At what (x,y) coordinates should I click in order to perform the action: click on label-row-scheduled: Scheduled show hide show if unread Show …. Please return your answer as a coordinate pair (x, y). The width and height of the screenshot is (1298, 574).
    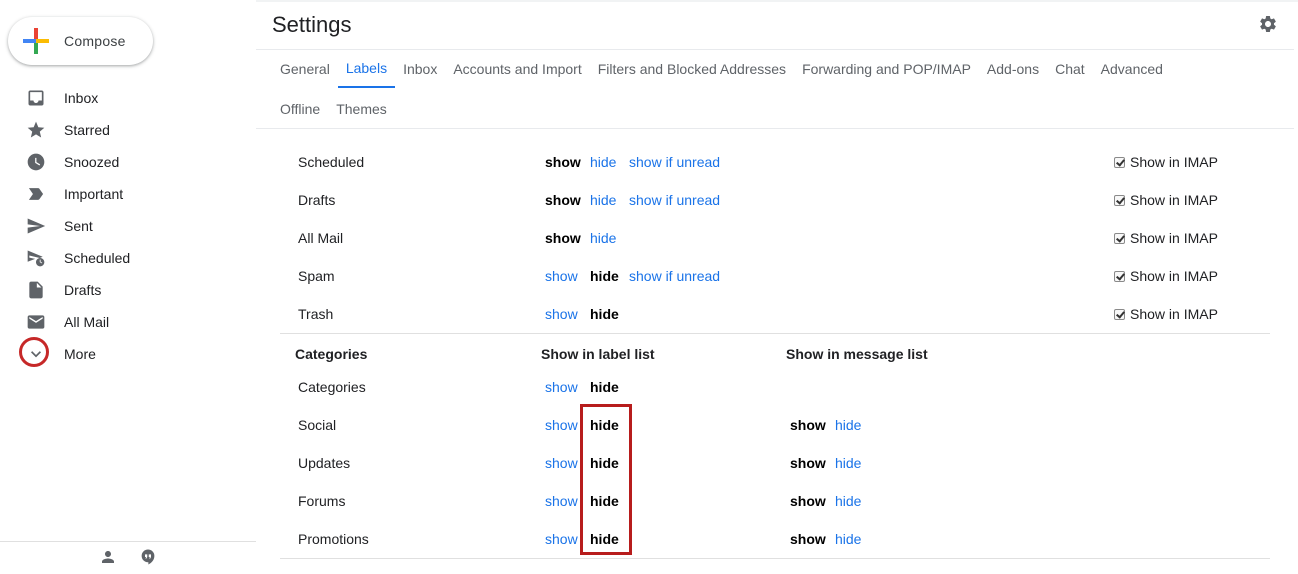
    Looking at the image, I should click on (787, 162).